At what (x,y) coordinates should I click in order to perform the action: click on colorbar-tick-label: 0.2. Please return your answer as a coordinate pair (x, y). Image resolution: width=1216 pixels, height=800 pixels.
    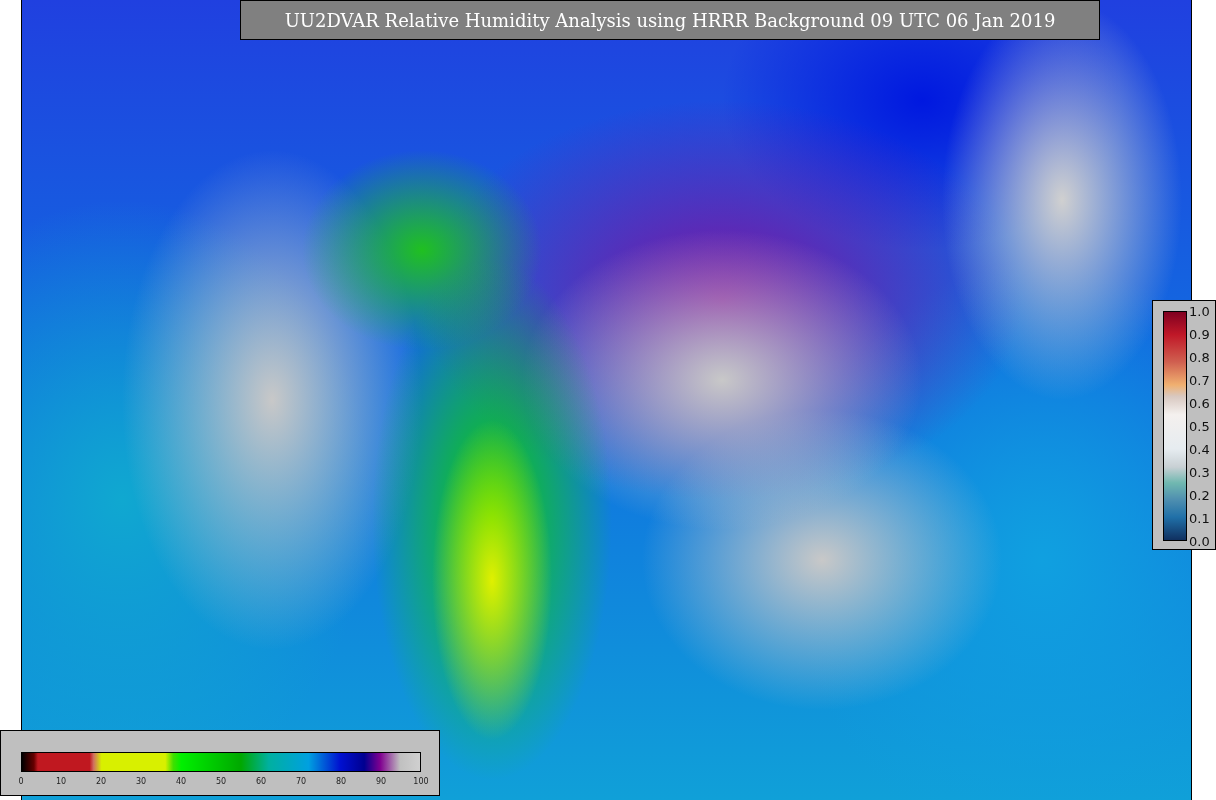
    Looking at the image, I should click on (1199, 495).